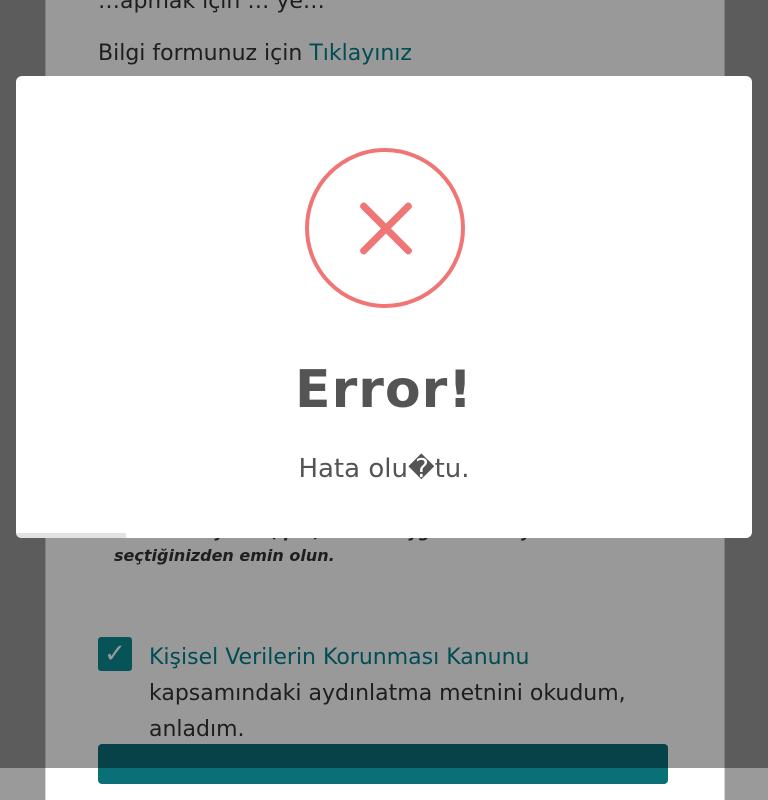 The height and width of the screenshot is (800, 768). Describe the element at coordinates (384, 390) in the screenshot. I see `dialog-title: Error!` at that location.